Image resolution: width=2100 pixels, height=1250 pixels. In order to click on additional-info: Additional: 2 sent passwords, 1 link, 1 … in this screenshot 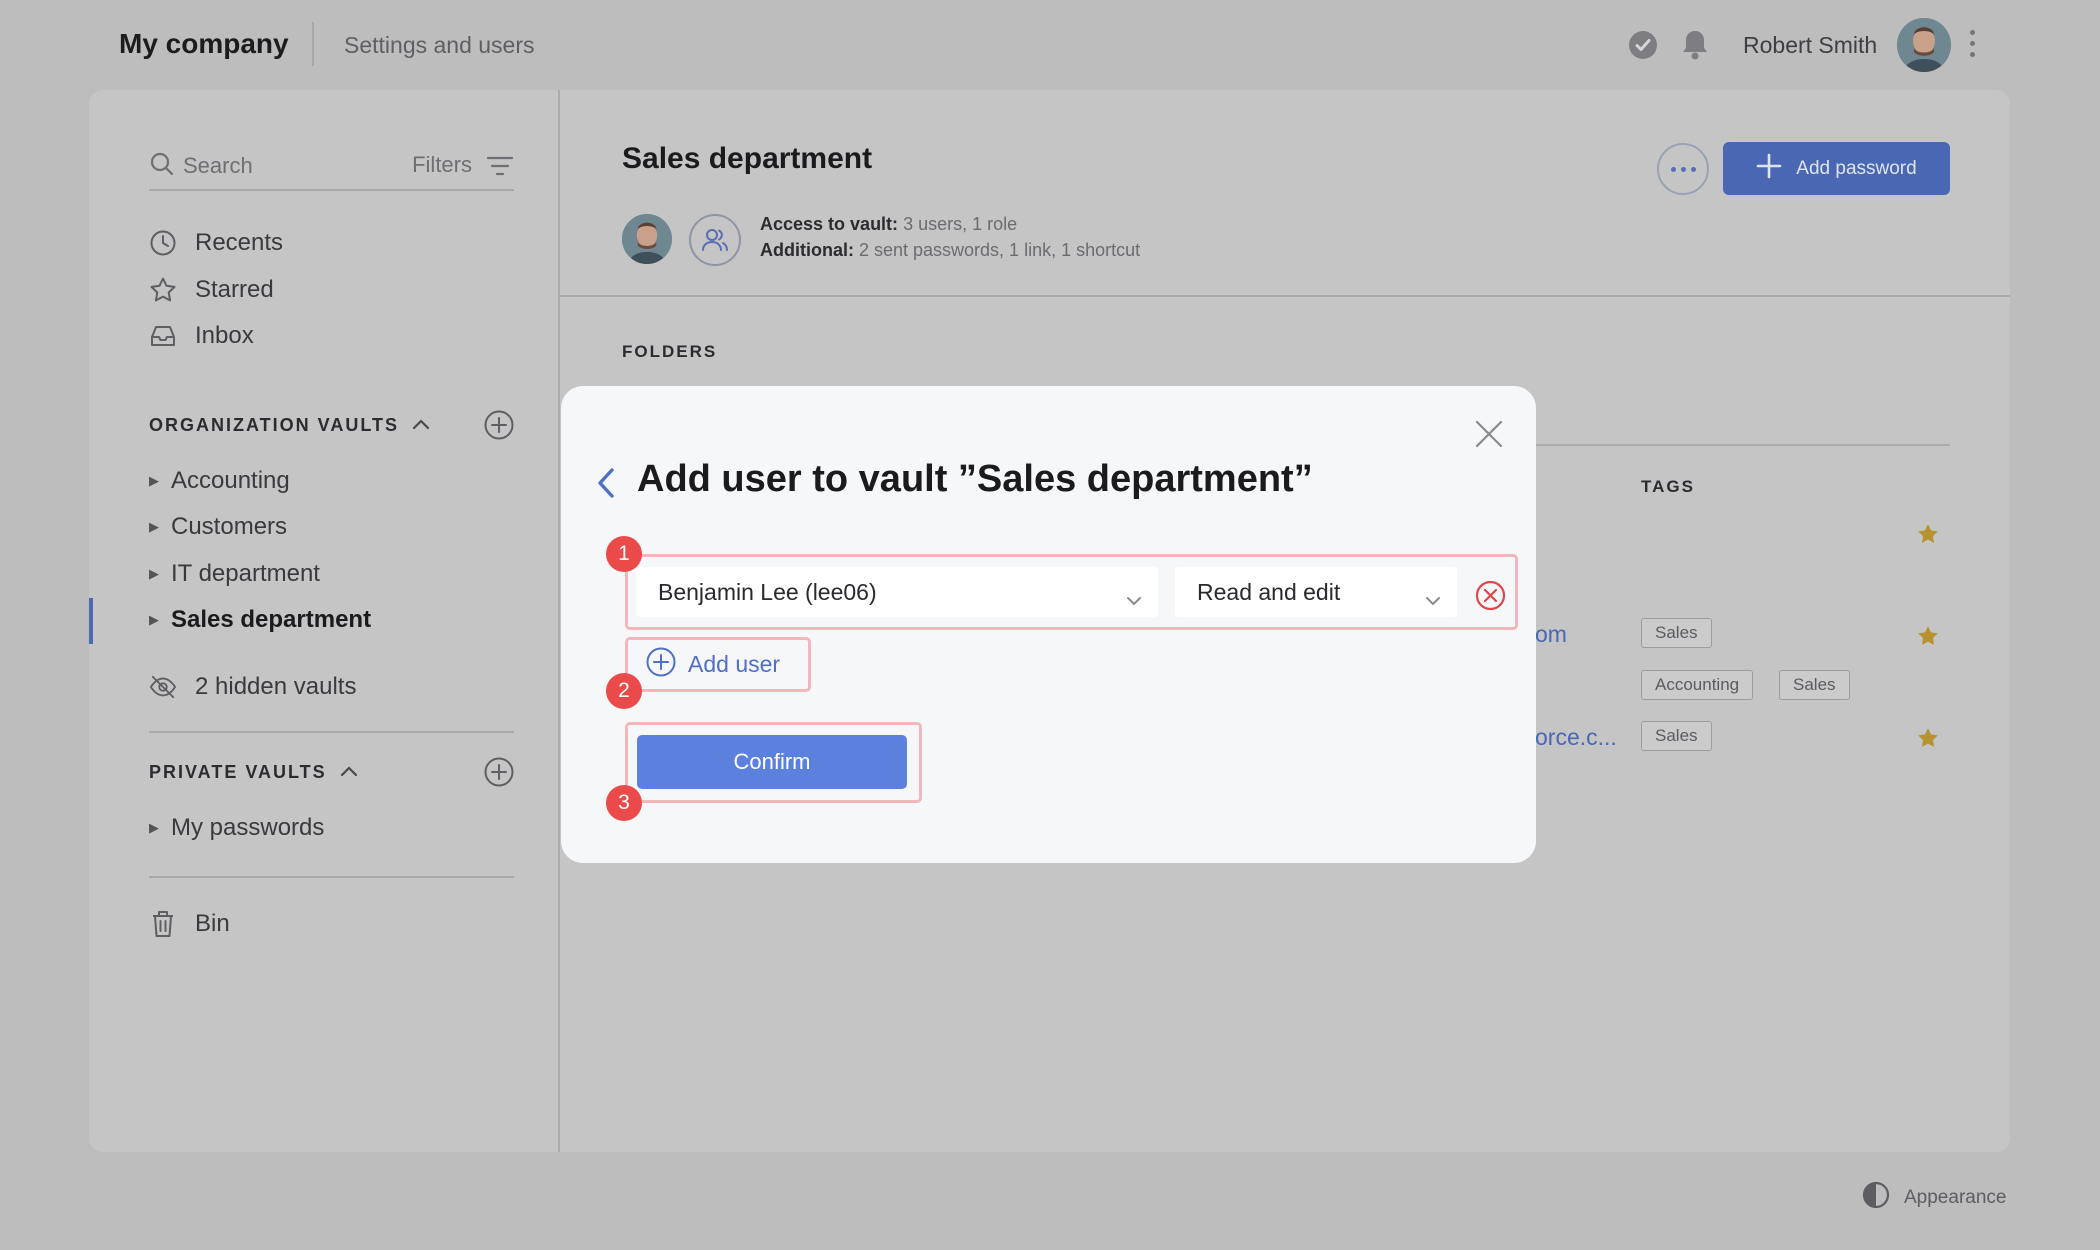, I will do `click(950, 250)`.